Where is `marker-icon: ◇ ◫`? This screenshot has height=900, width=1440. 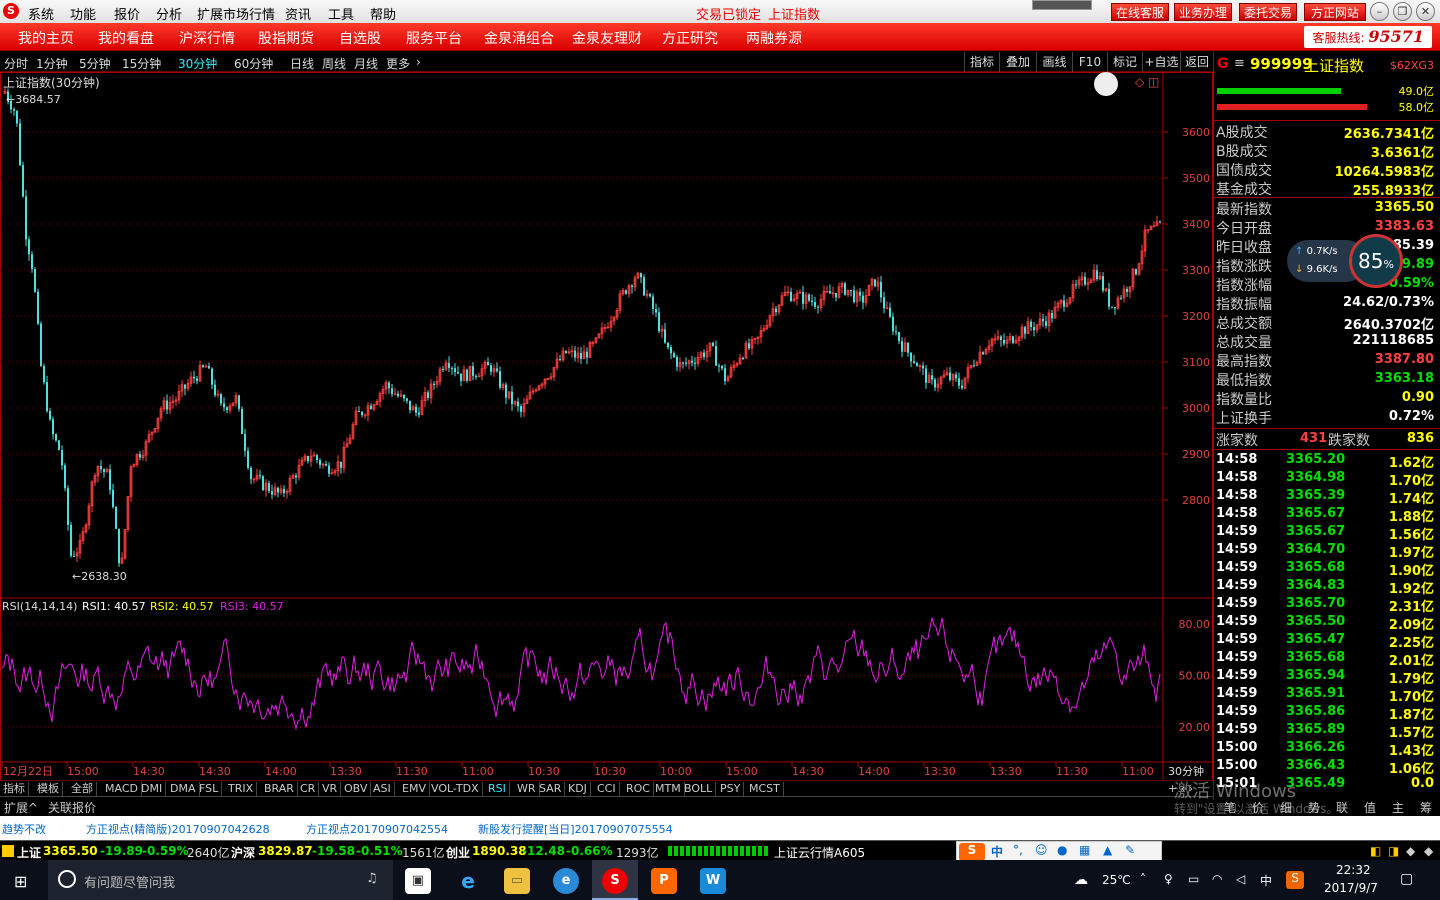
marker-icon: ◇ ◫ is located at coordinates (1147, 82).